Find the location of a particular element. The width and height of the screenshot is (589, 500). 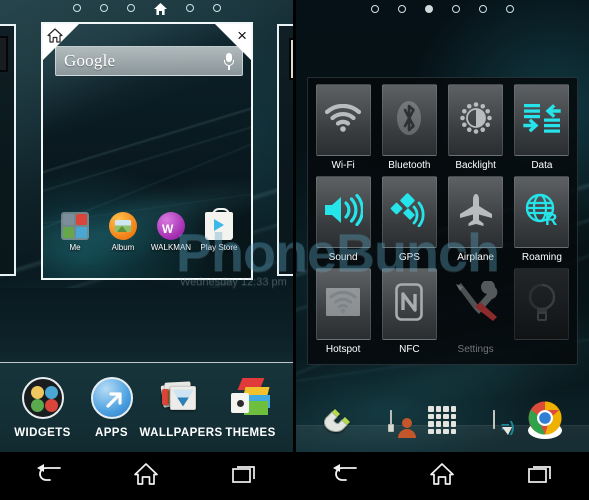

app-shortcut-me: Me is located at coordinates (75, 232).